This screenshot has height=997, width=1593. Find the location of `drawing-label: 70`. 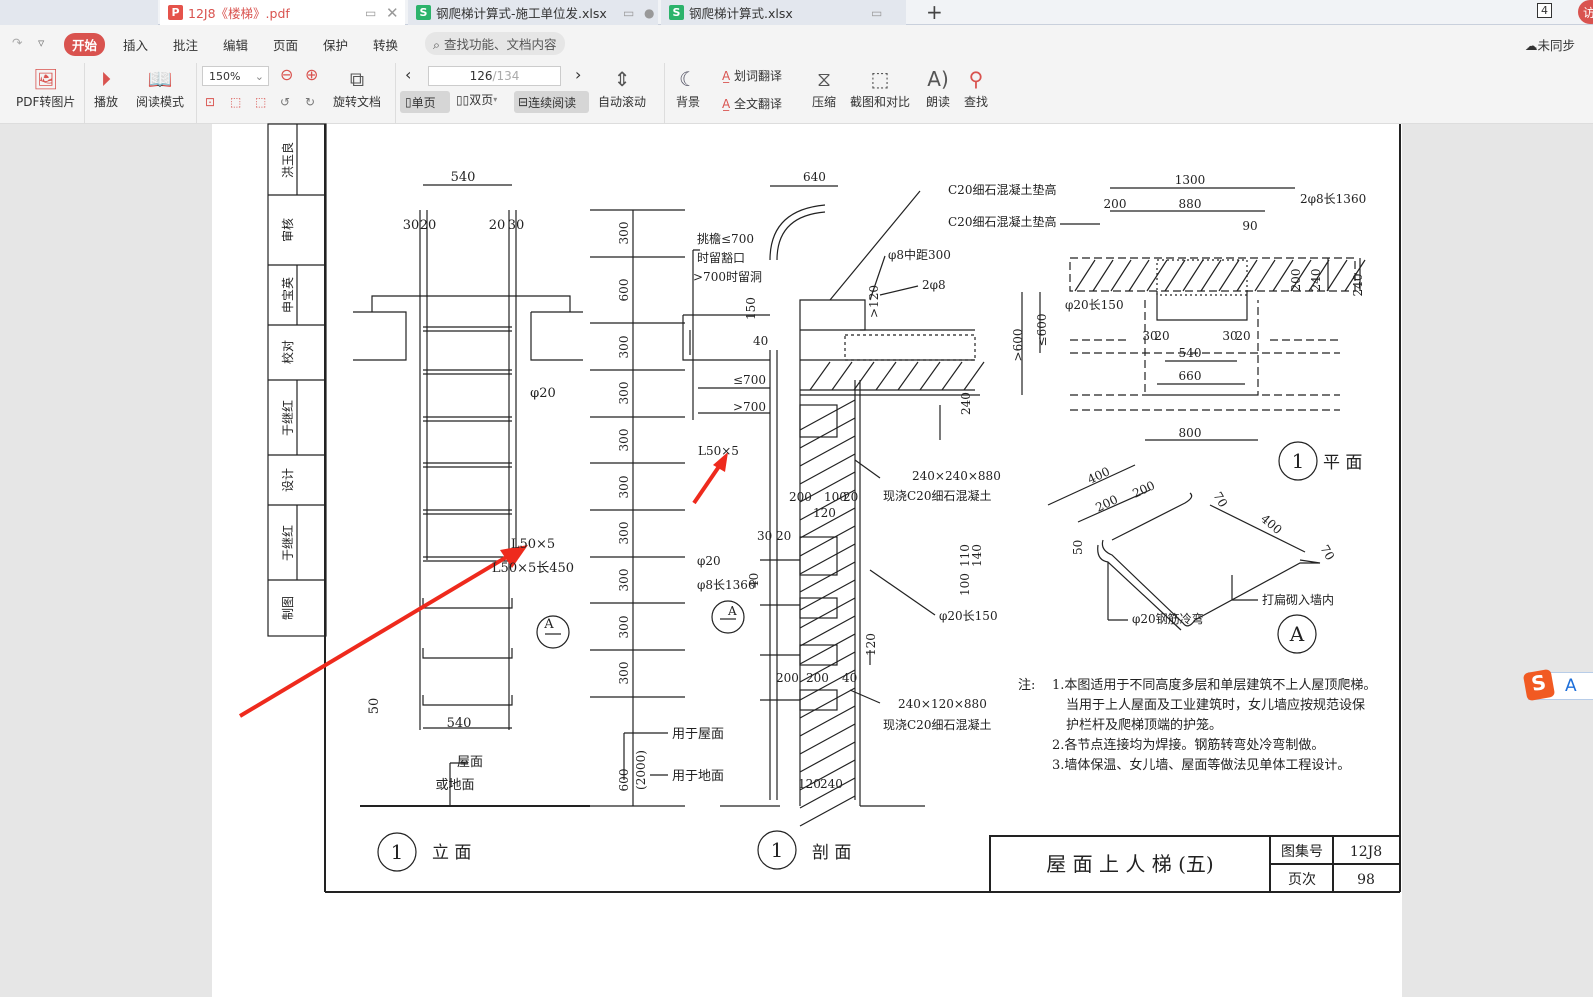

drawing-label: 70 is located at coordinates (1327, 553).